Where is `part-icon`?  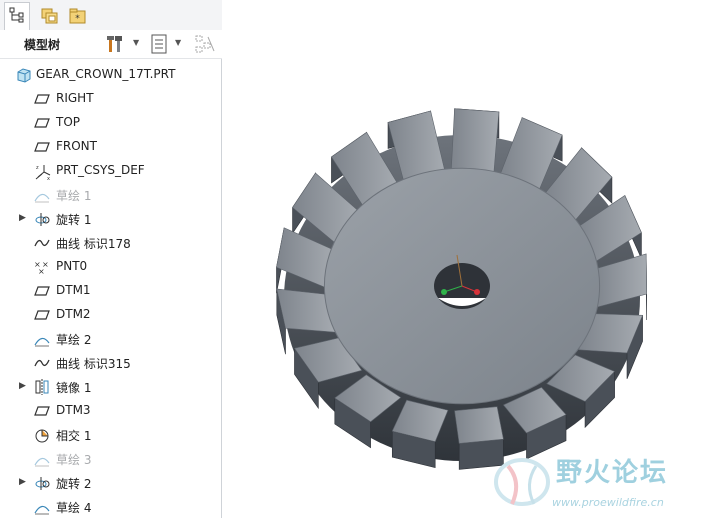
part-icon is located at coordinates (24, 75).